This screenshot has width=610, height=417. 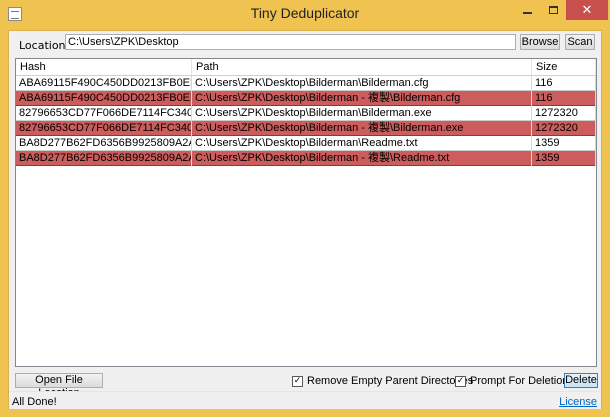 I want to click on maximize-button, so click(x=553, y=10).